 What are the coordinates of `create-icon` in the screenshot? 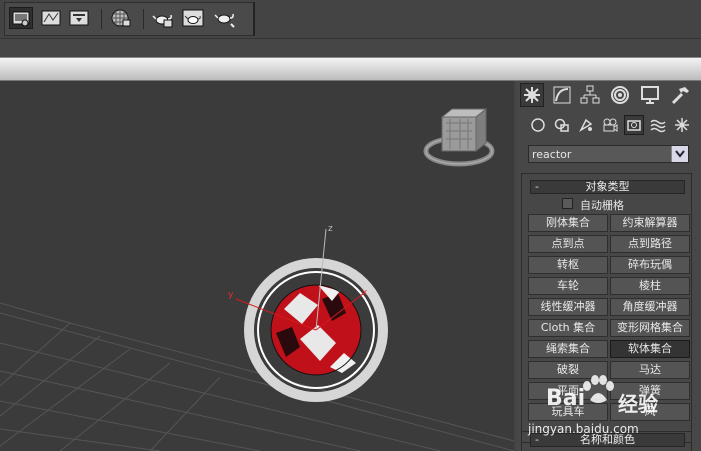 It's located at (532, 95).